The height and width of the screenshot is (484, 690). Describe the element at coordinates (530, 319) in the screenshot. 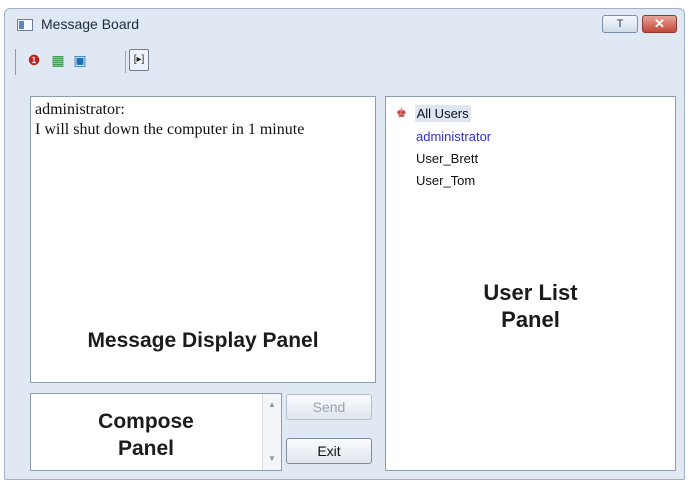

I see `user-list-label-line2: Panel` at that location.